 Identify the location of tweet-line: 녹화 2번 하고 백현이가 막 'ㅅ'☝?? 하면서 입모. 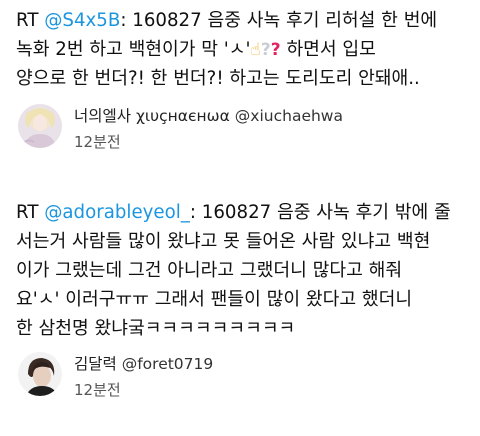
(244, 49).